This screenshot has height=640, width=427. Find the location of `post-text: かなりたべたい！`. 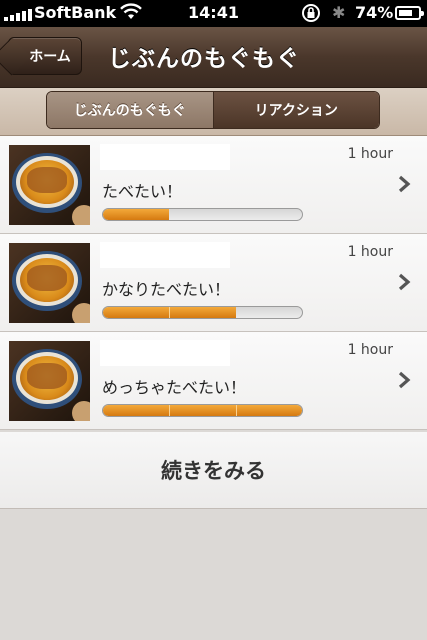

post-text: かなりたべたい！ is located at coordinates (166, 289).